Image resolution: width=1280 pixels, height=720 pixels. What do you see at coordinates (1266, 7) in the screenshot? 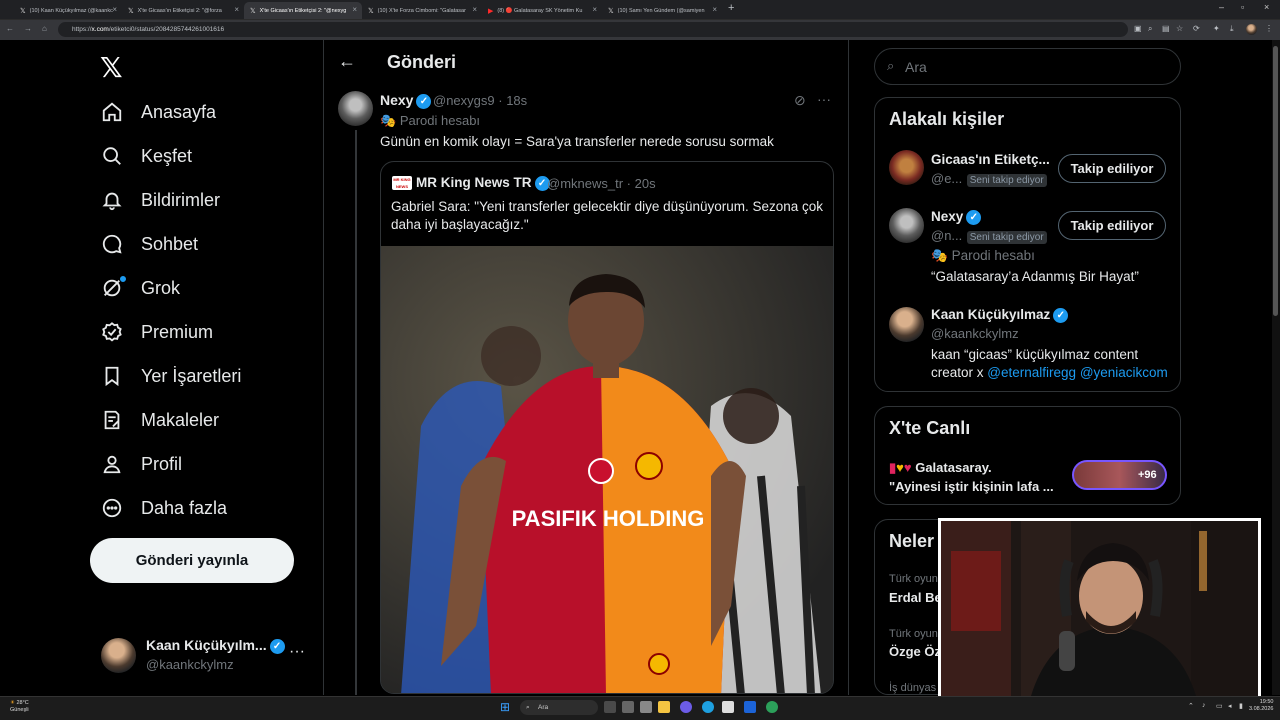
I see `close-window-icon: ×` at bounding box center [1266, 7].